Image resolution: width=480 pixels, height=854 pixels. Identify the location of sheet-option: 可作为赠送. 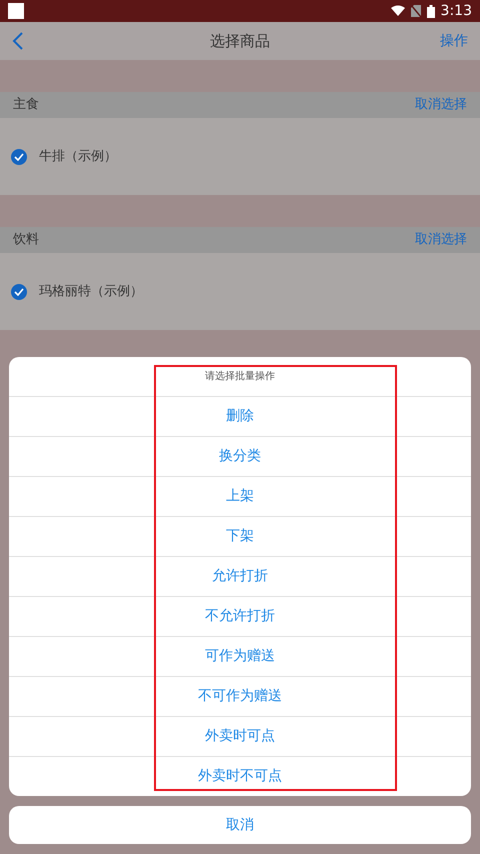
(240, 656).